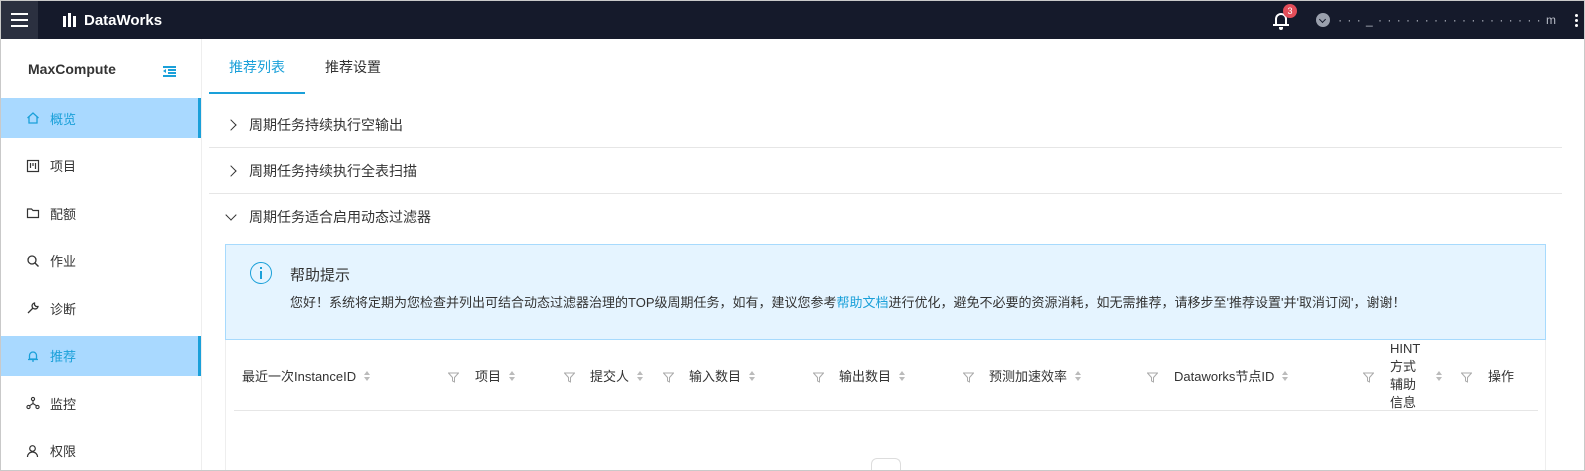 This screenshot has width=1585, height=471. I want to click on help-title: 帮助提示, so click(320, 275).